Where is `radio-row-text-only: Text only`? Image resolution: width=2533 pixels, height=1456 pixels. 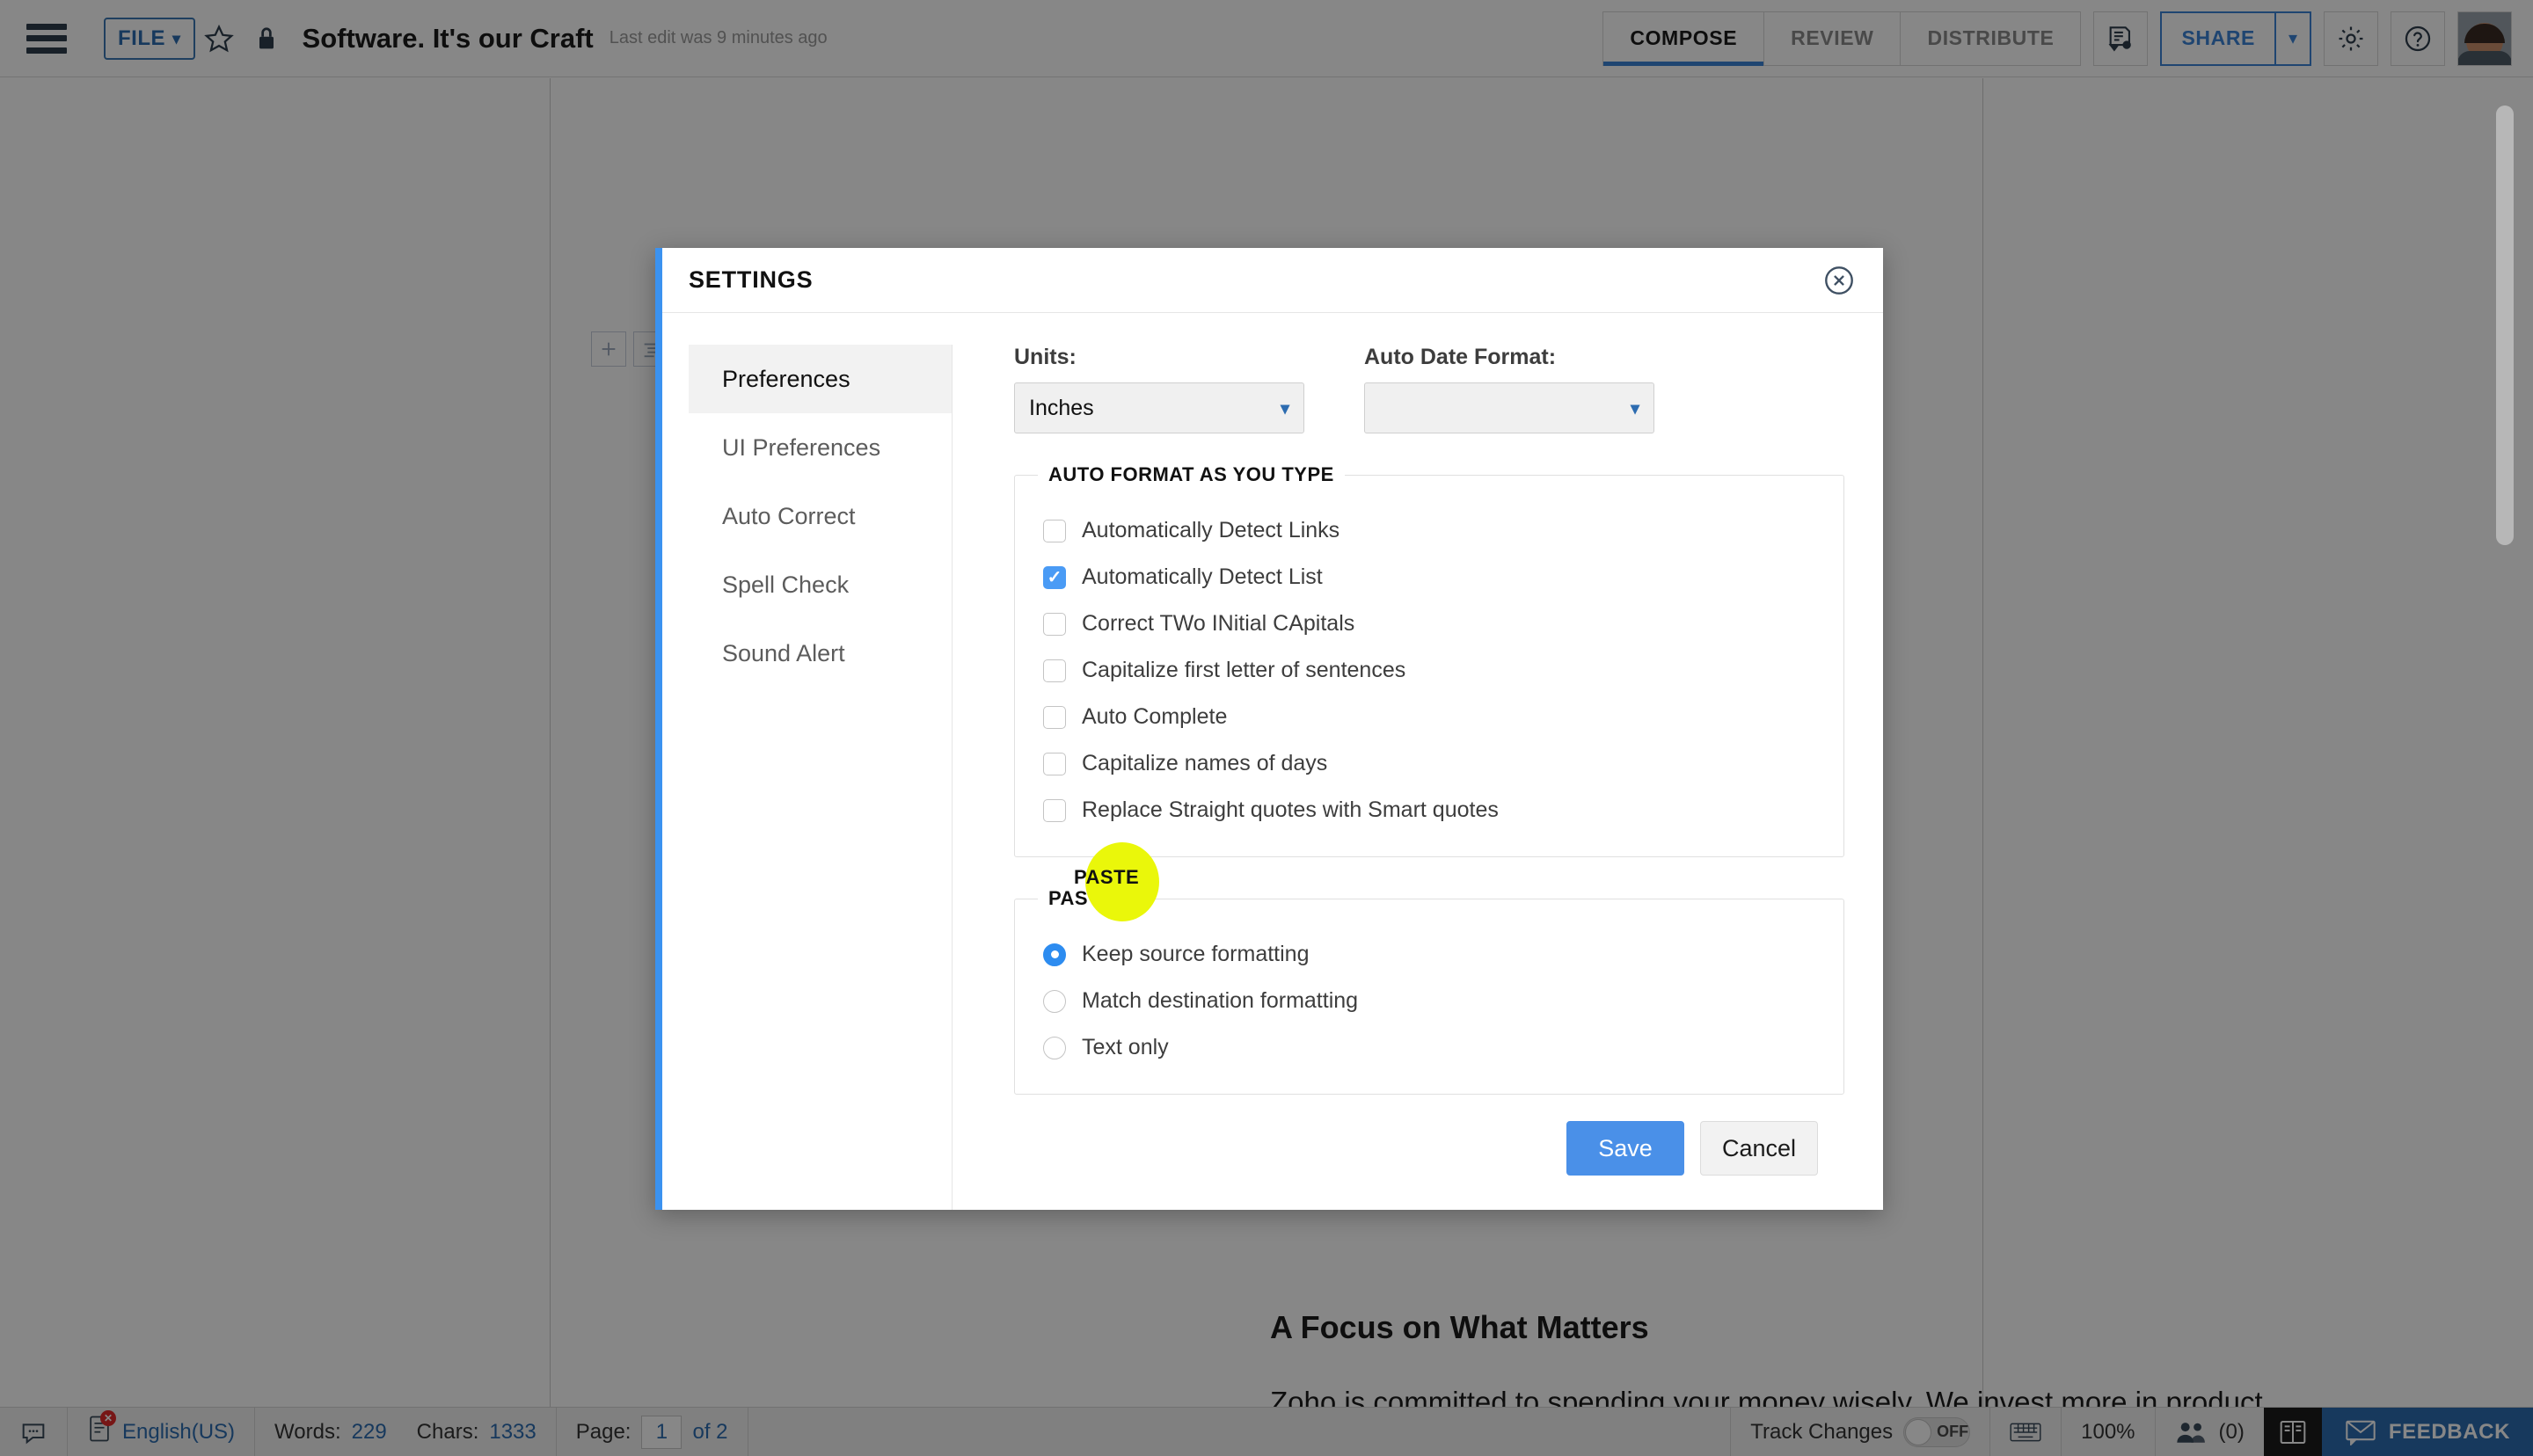 radio-row-text-only: Text only is located at coordinates (1429, 1047).